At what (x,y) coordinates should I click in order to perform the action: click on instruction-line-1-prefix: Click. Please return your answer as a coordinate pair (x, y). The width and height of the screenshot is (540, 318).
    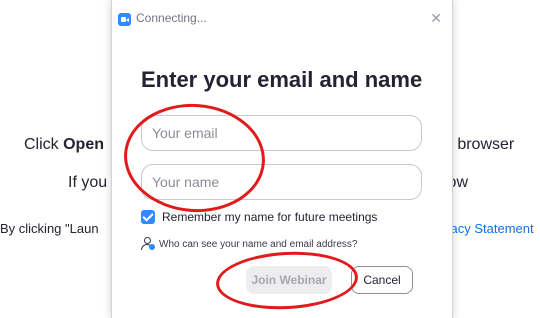
    Looking at the image, I should click on (44, 144).